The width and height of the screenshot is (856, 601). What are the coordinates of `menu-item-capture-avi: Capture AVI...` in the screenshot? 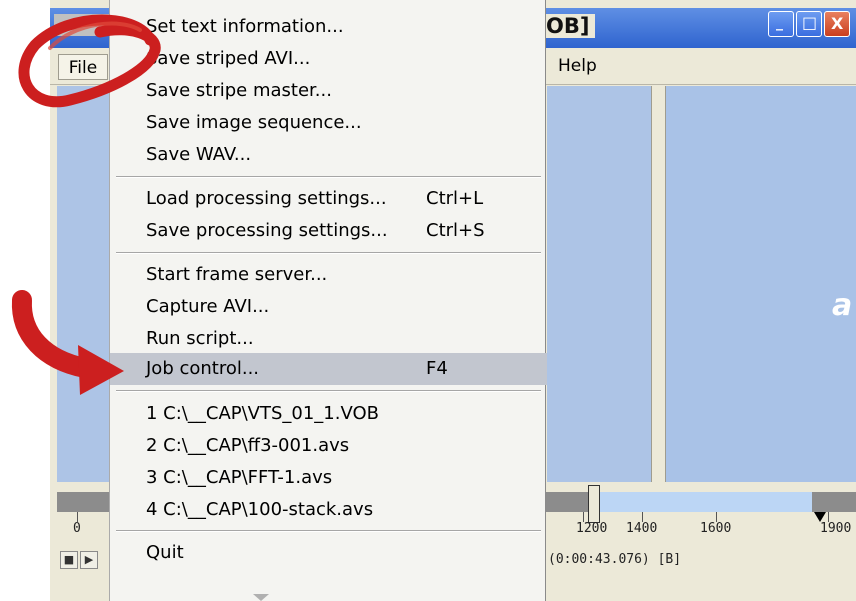 It's located at (328, 307).